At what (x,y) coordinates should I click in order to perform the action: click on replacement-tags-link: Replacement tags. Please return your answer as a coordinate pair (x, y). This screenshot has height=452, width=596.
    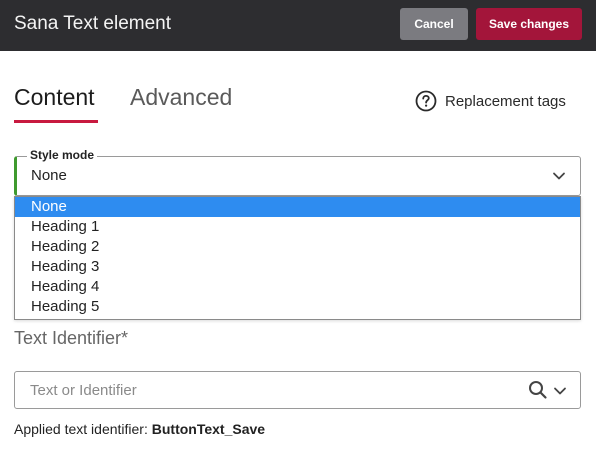
    Looking at the image, I should click on (490, 101).